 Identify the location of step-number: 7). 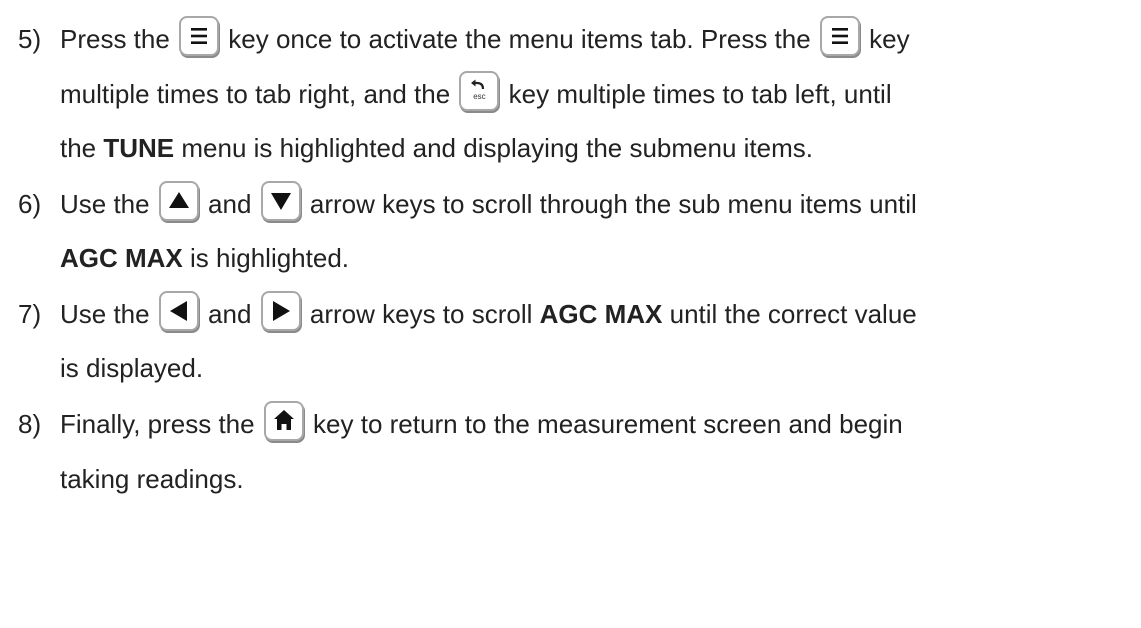
(30, 314).